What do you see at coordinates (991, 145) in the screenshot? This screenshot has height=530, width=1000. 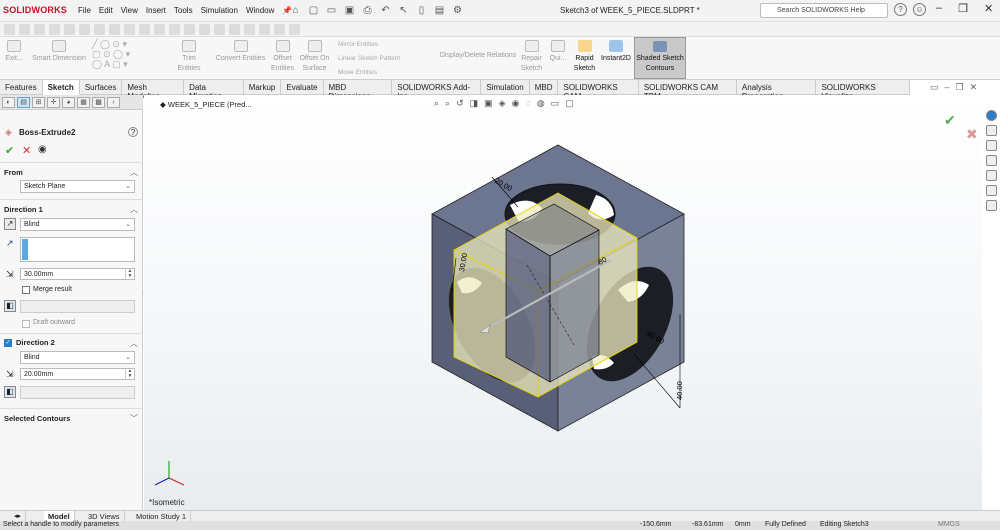 I see `file-explorer-icon` at bounding box center [991, 145].